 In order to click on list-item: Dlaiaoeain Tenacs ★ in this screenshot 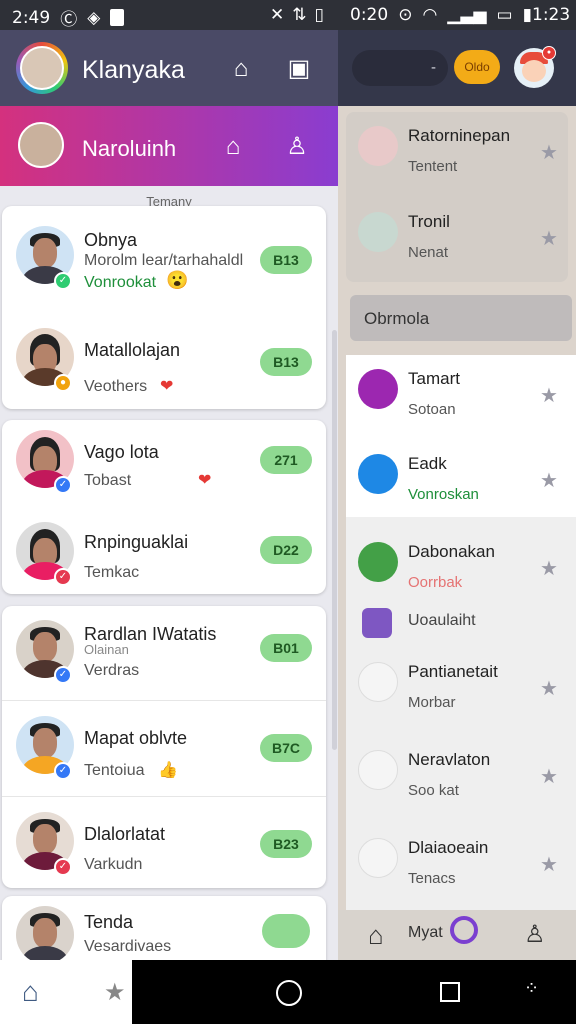, I will do `click(457, 867)`.